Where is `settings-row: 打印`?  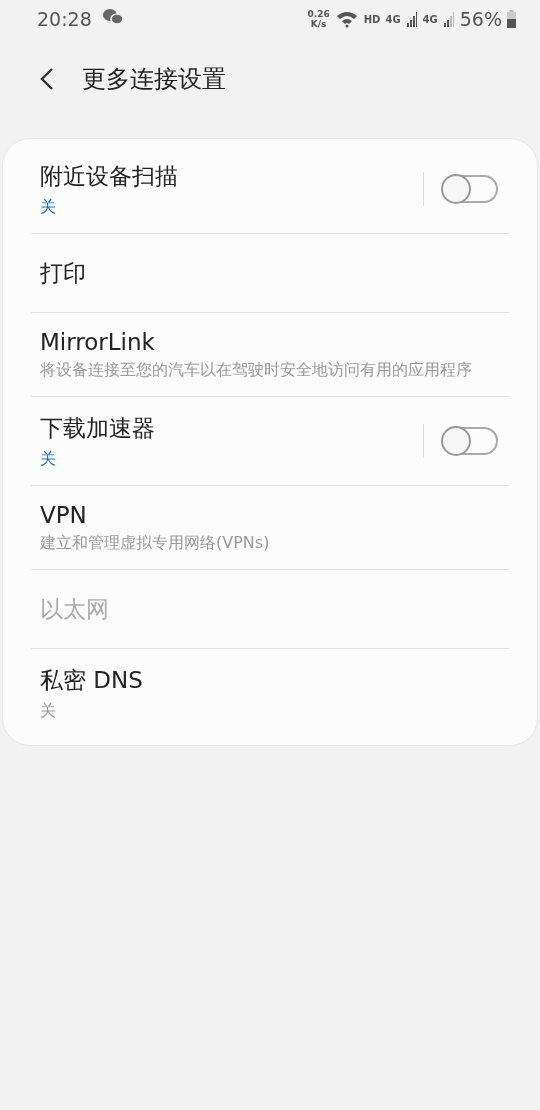
settings-row: 打印 is located at coordinates (270, 273).